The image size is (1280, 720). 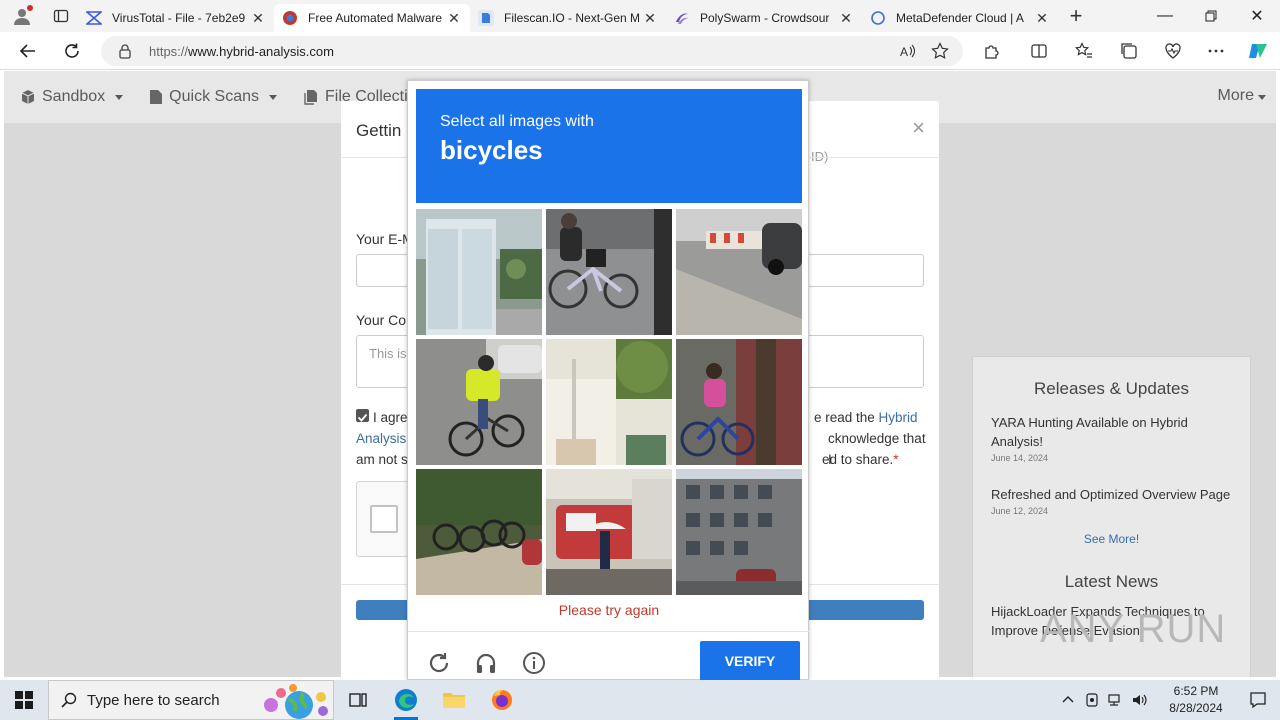 I want to click on favorite-star-icon, so click(x=940, y=51).